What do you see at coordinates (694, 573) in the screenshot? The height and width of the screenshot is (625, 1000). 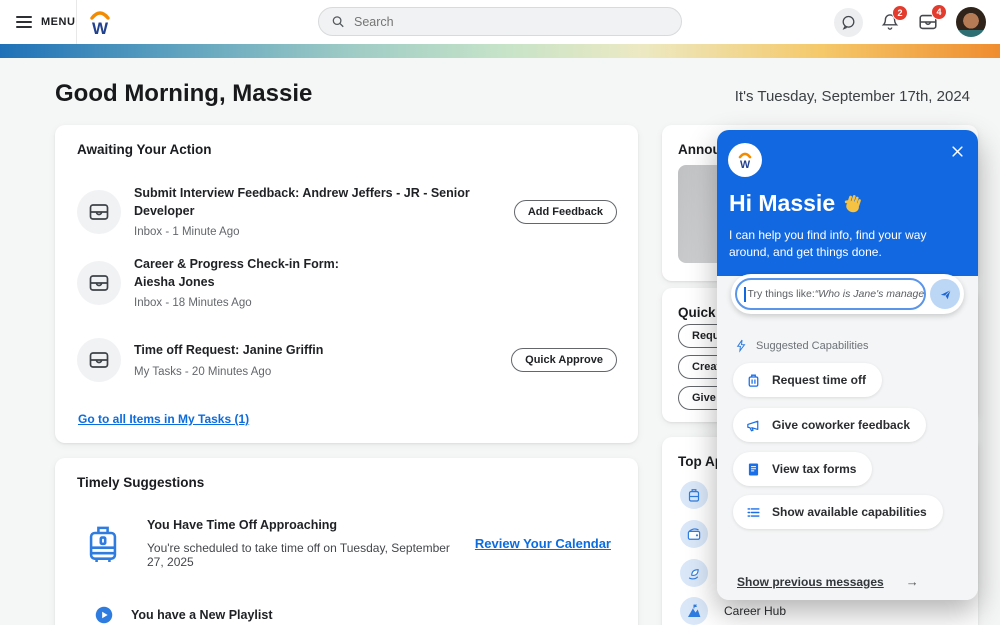 I see `benefits-app-icon` at bounding box center [694, 573].